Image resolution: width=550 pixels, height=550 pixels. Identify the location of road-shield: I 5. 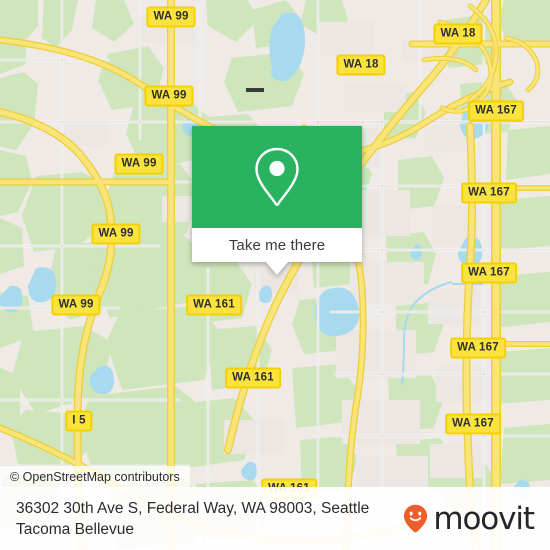
(79, 421).